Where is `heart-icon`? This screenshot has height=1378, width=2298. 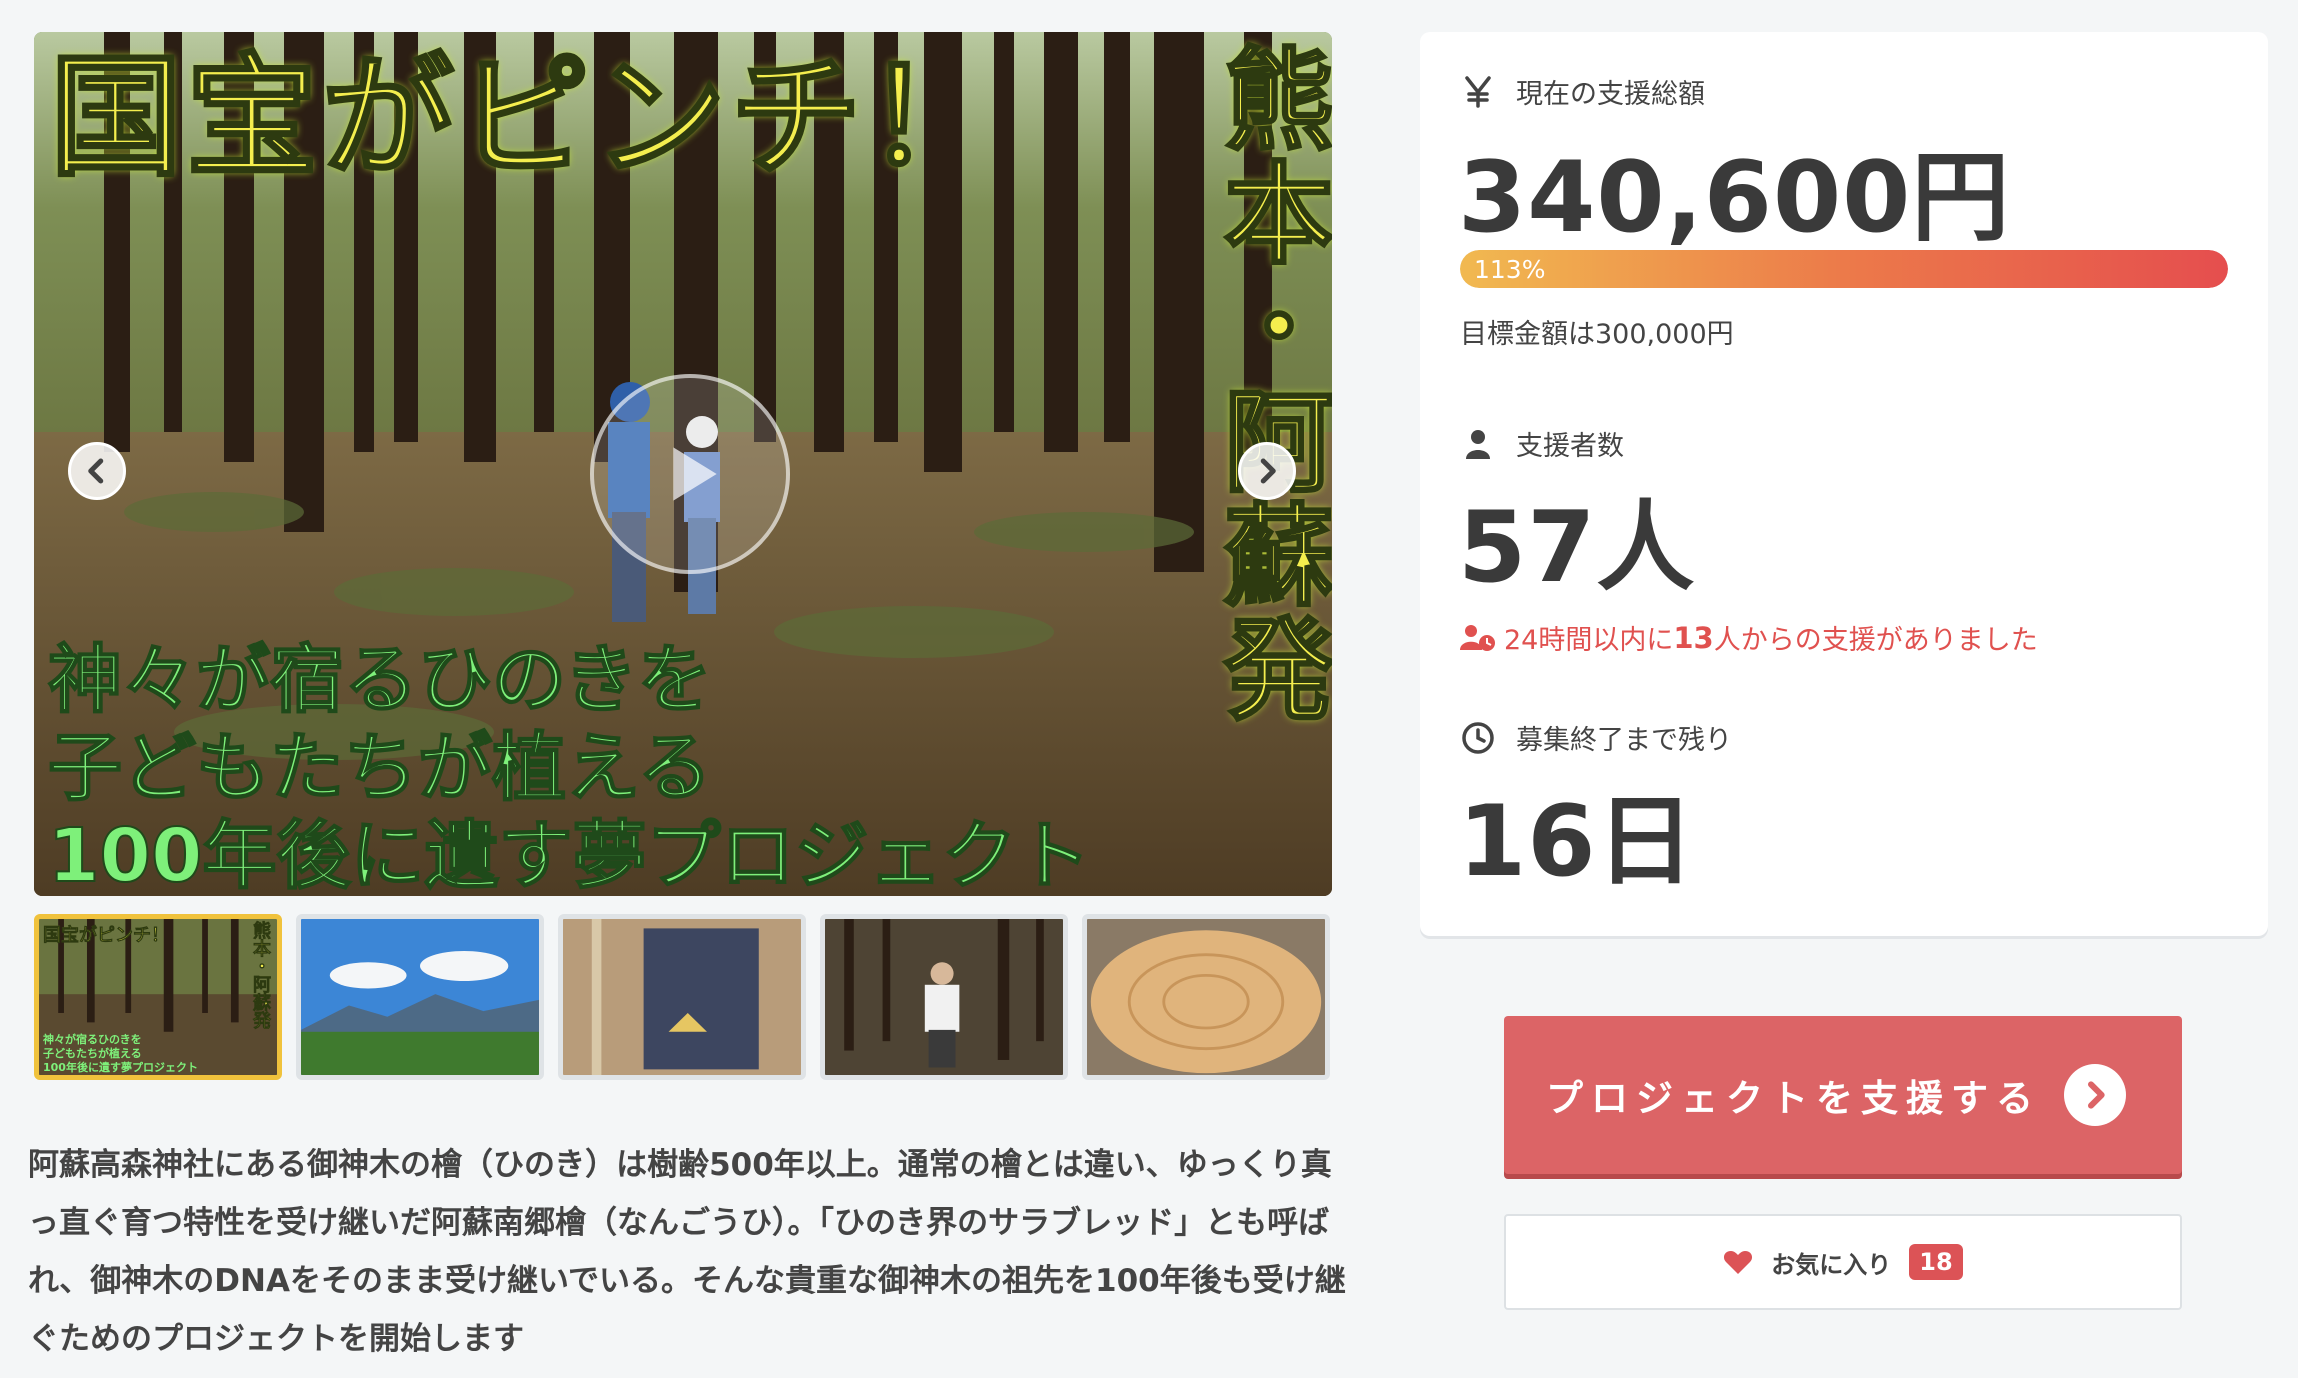
heart-icon is located at coordinates (1738, 1262).